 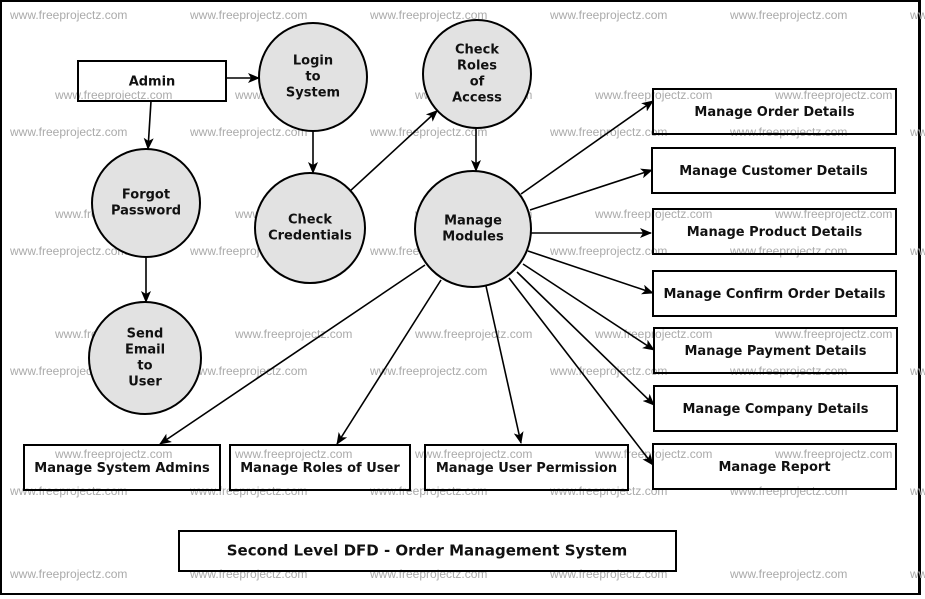 I want to click on process-label: Password, so click(x=146, y=211).